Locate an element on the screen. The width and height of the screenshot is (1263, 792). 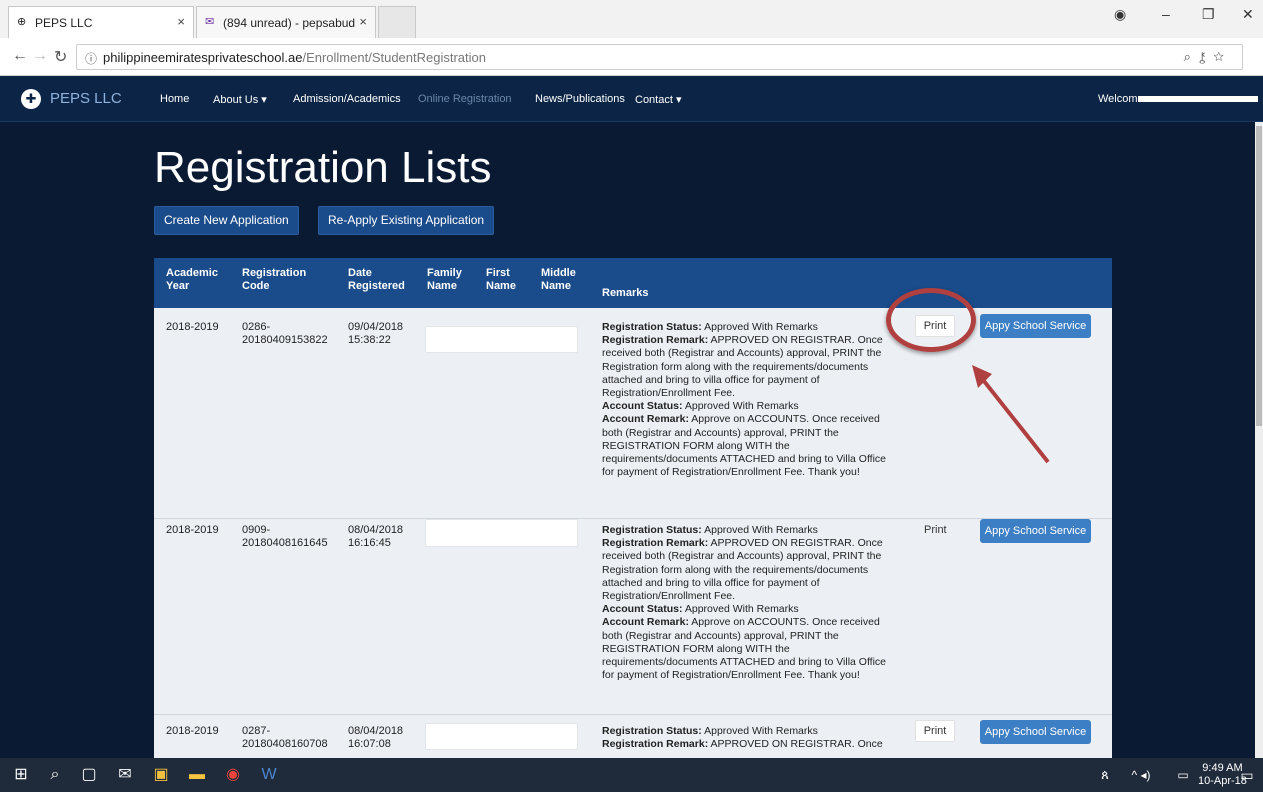
forward-icon: → is located at coordinates (40, 56).